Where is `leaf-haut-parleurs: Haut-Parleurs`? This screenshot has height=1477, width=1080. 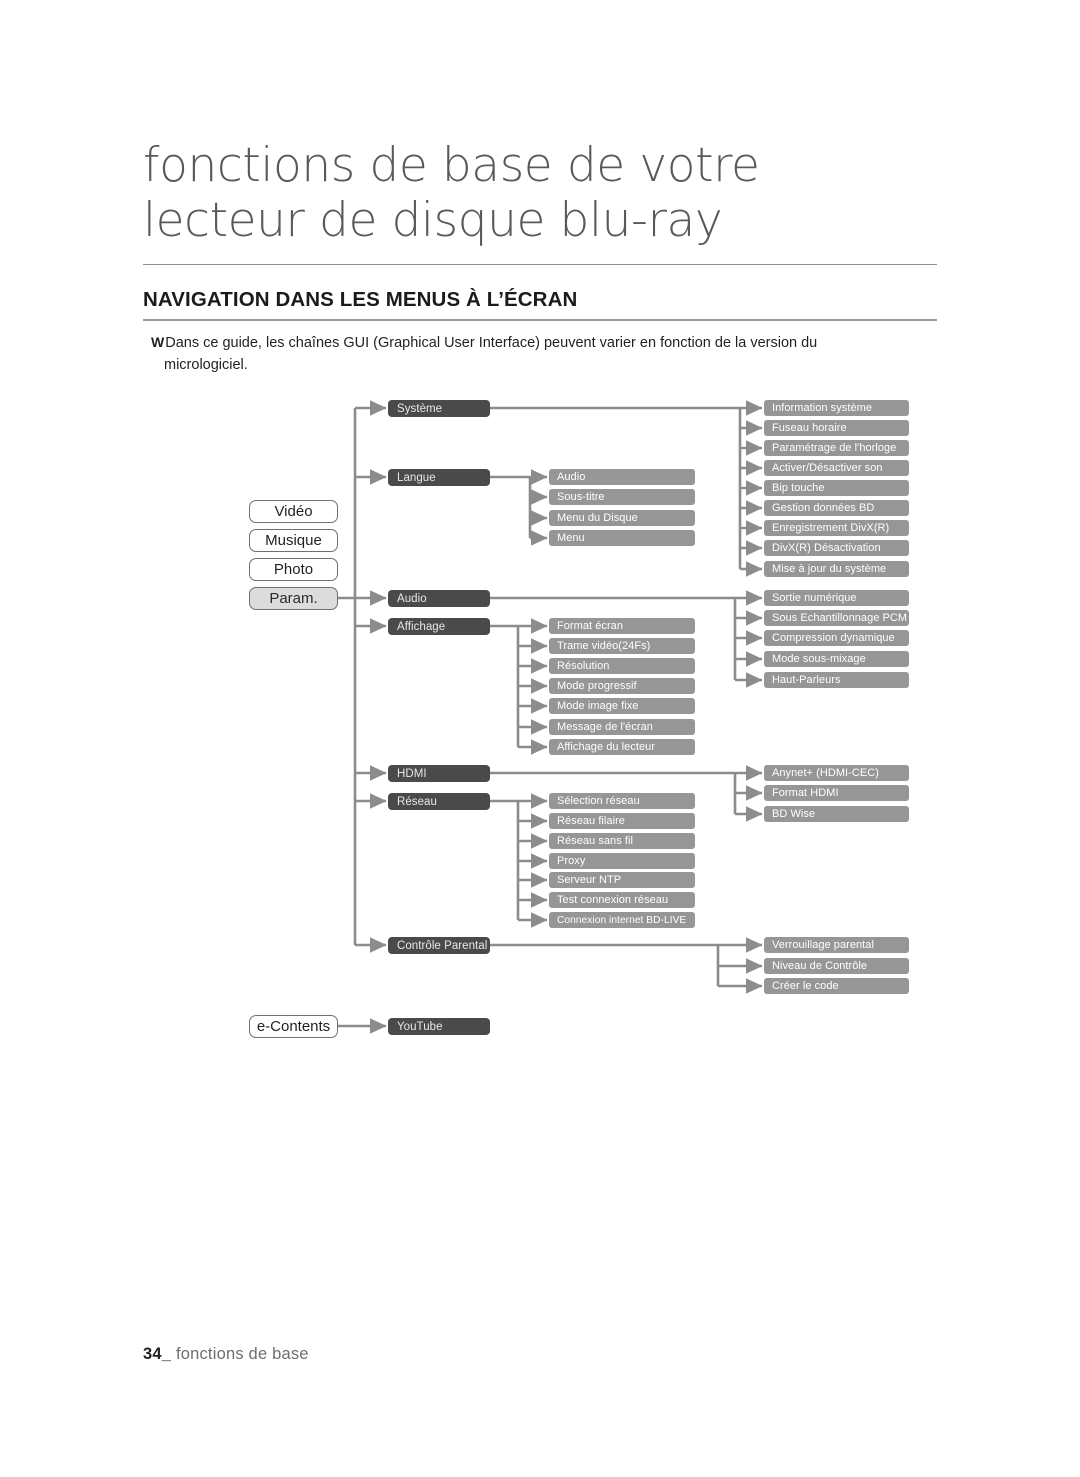 leaf-haut-parleurs: Haut-Parleurs is located at coordinates (836, 680).